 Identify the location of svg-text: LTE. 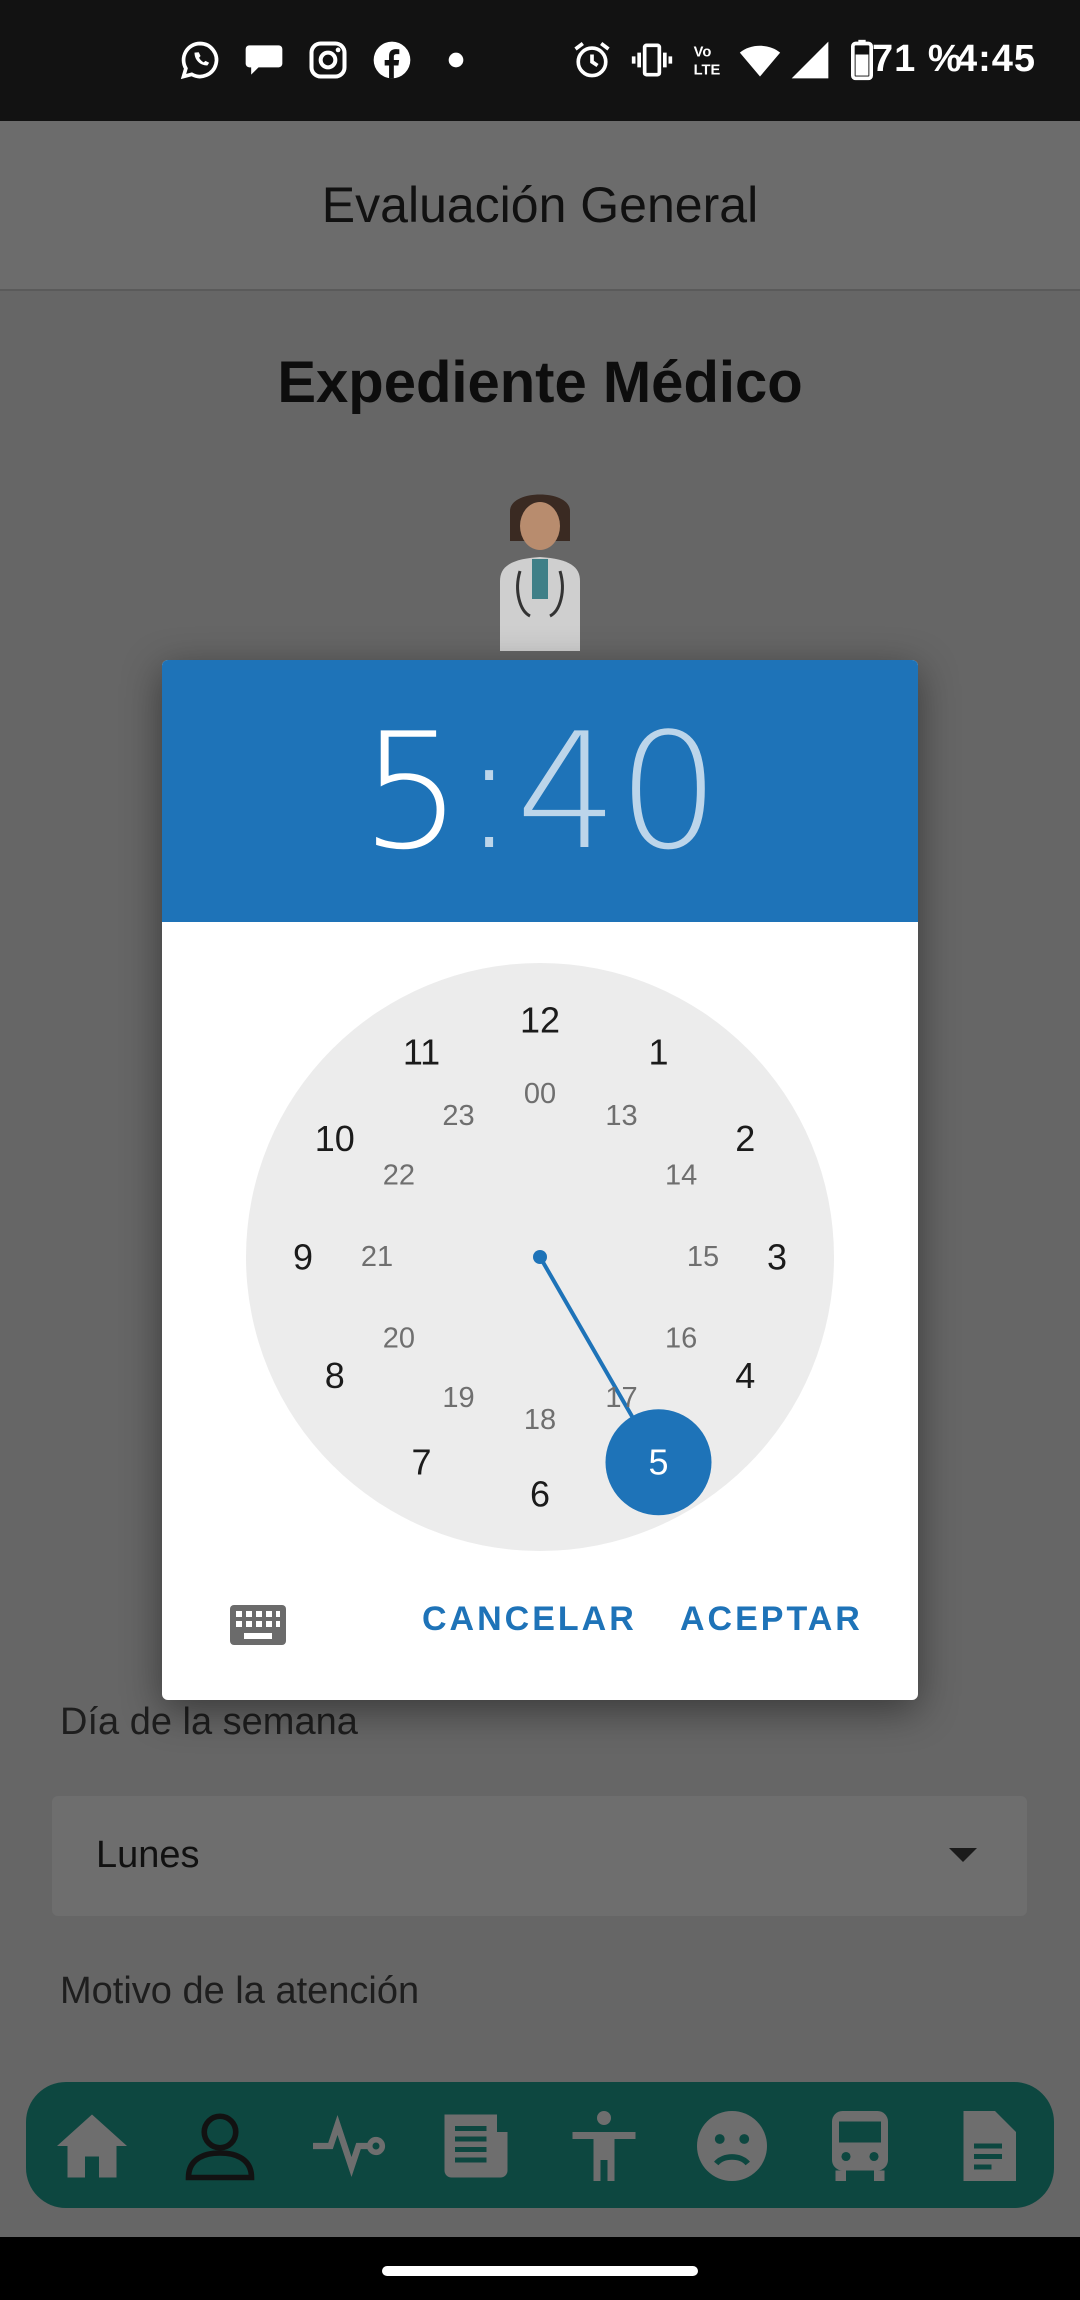
(707, 71).